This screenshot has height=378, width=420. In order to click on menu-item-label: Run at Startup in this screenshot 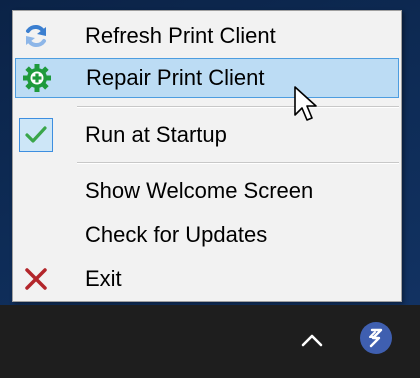, I will do `click(156, 134)`.